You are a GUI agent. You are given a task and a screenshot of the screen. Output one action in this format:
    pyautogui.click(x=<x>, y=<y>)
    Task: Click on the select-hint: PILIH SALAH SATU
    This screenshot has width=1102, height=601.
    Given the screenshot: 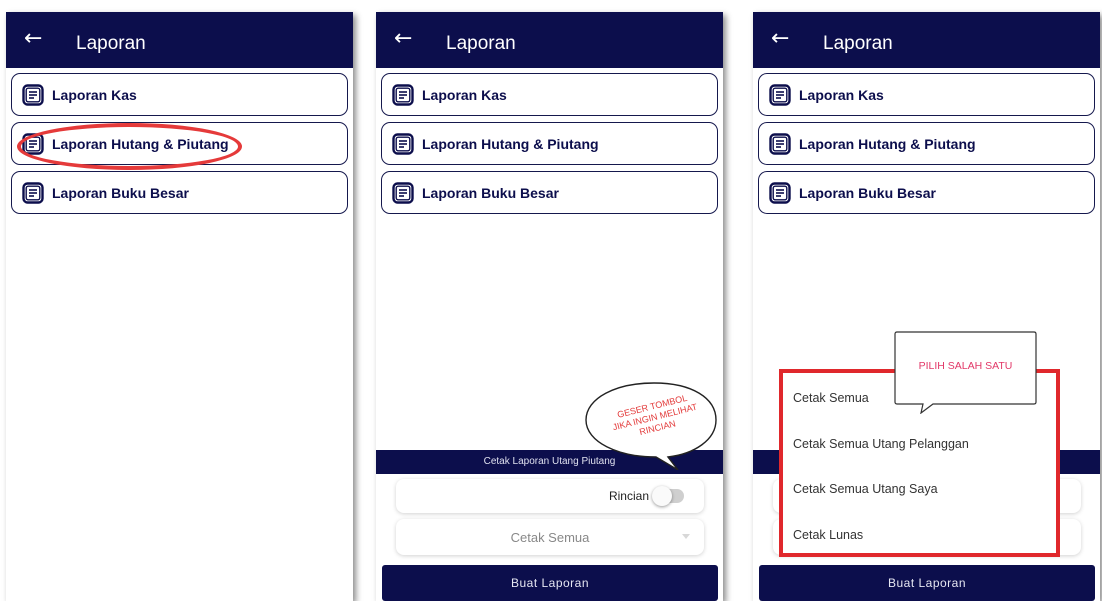 What is the action you would take?
    pyautogui.click(x=965, y=366)
    